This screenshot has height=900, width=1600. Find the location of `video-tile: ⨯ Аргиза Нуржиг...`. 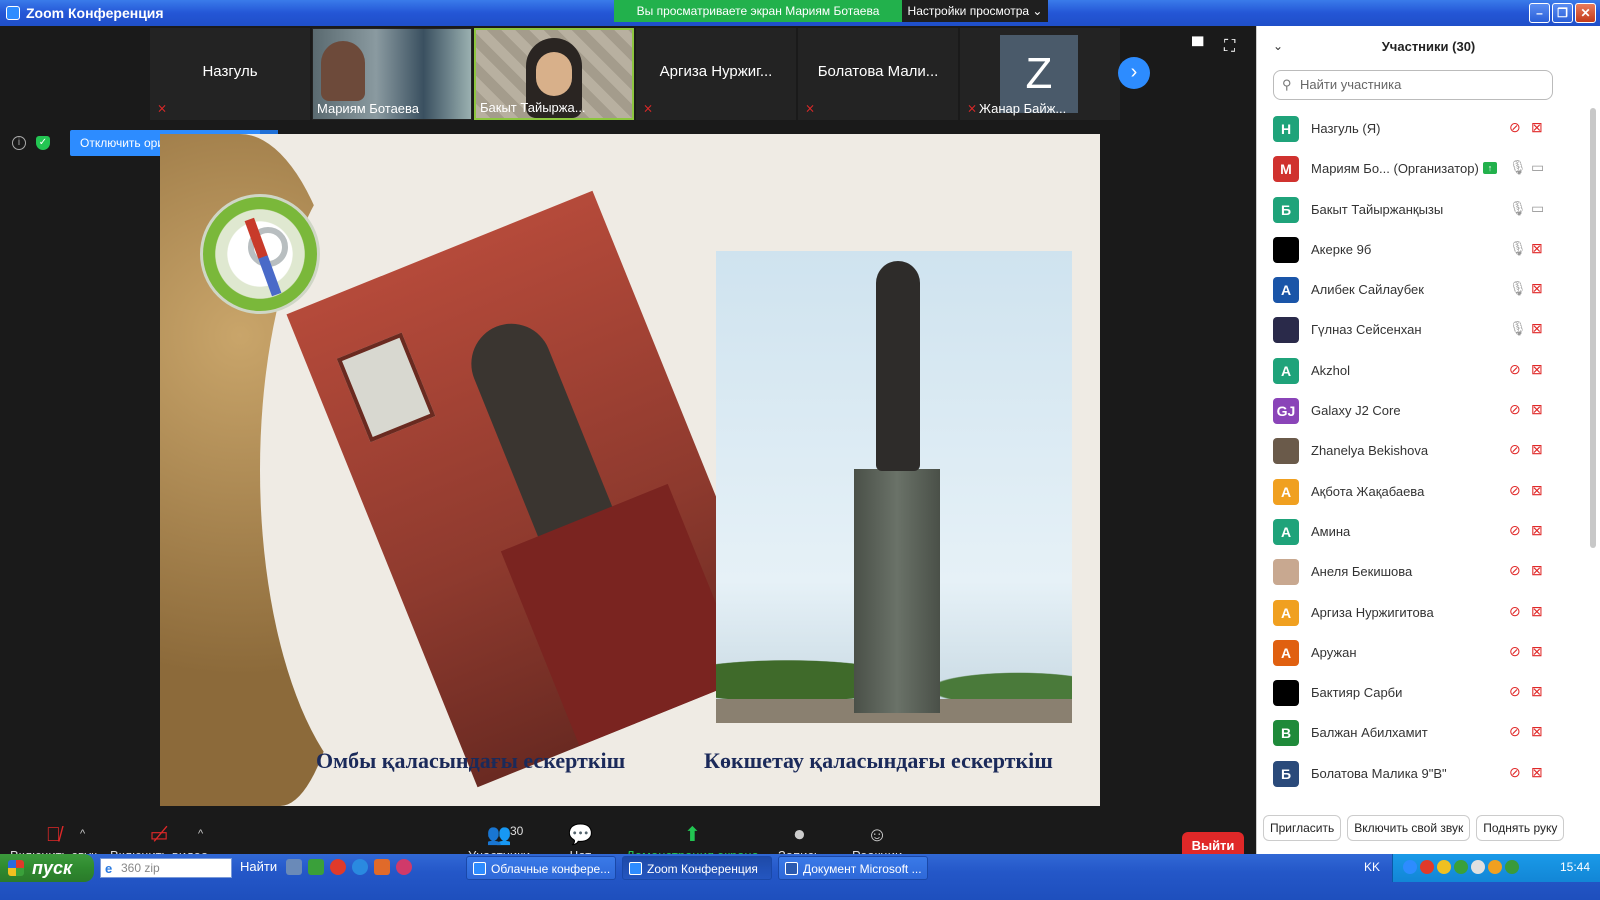

video-tile: ⨯ Аргиза Нуржиг... is located at coordinates (716, 74).